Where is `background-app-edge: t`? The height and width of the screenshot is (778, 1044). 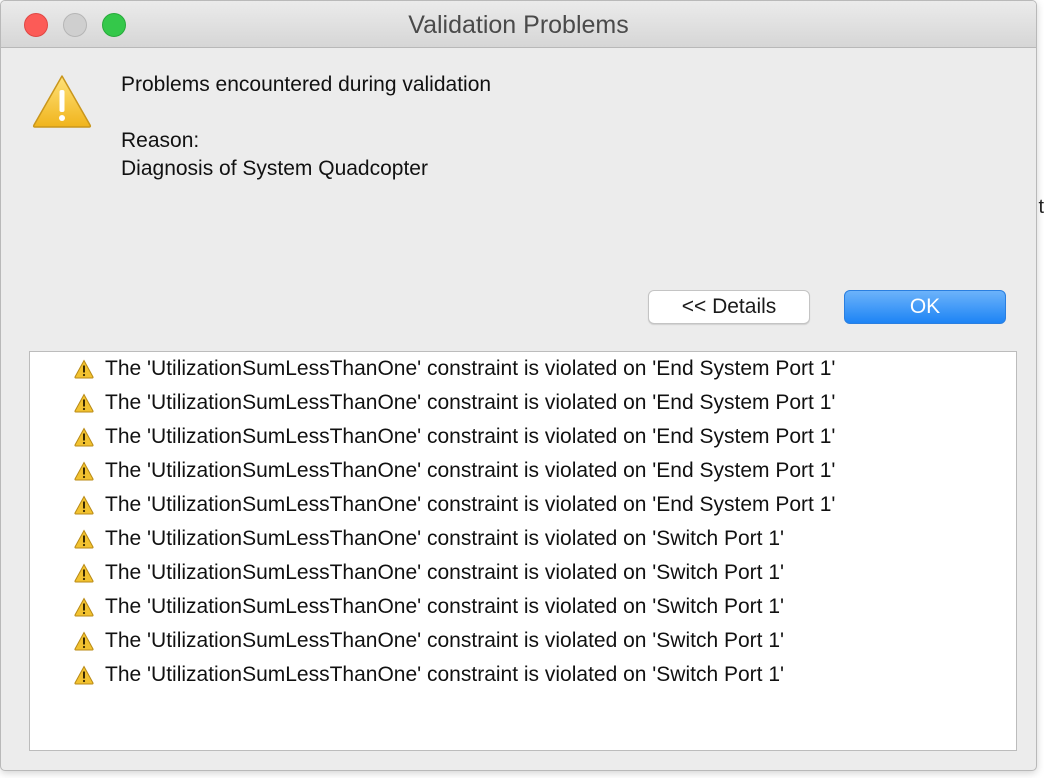
background-app-edge: t is located at coordinates (1040, 389).